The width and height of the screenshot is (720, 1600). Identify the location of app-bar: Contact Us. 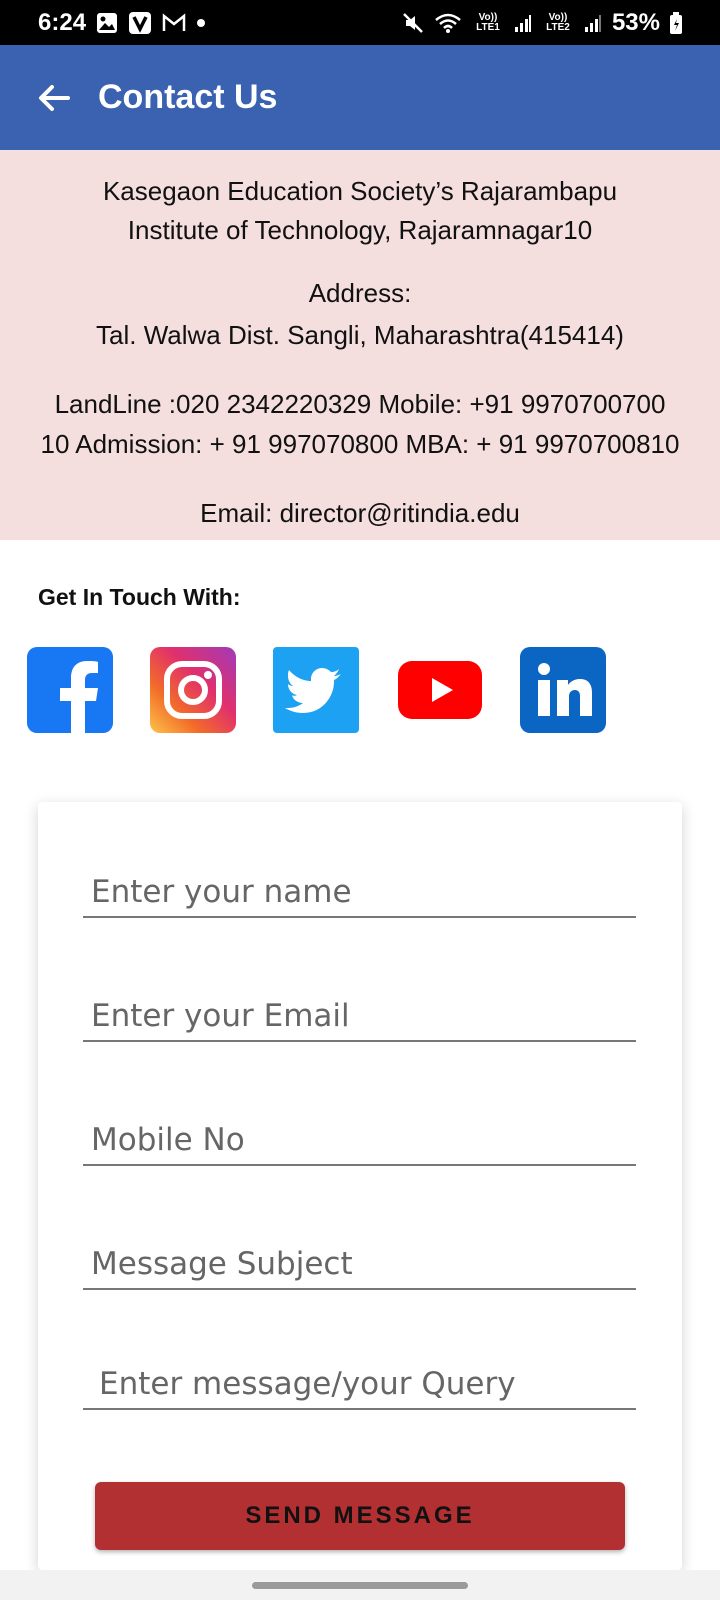
(360, 97).